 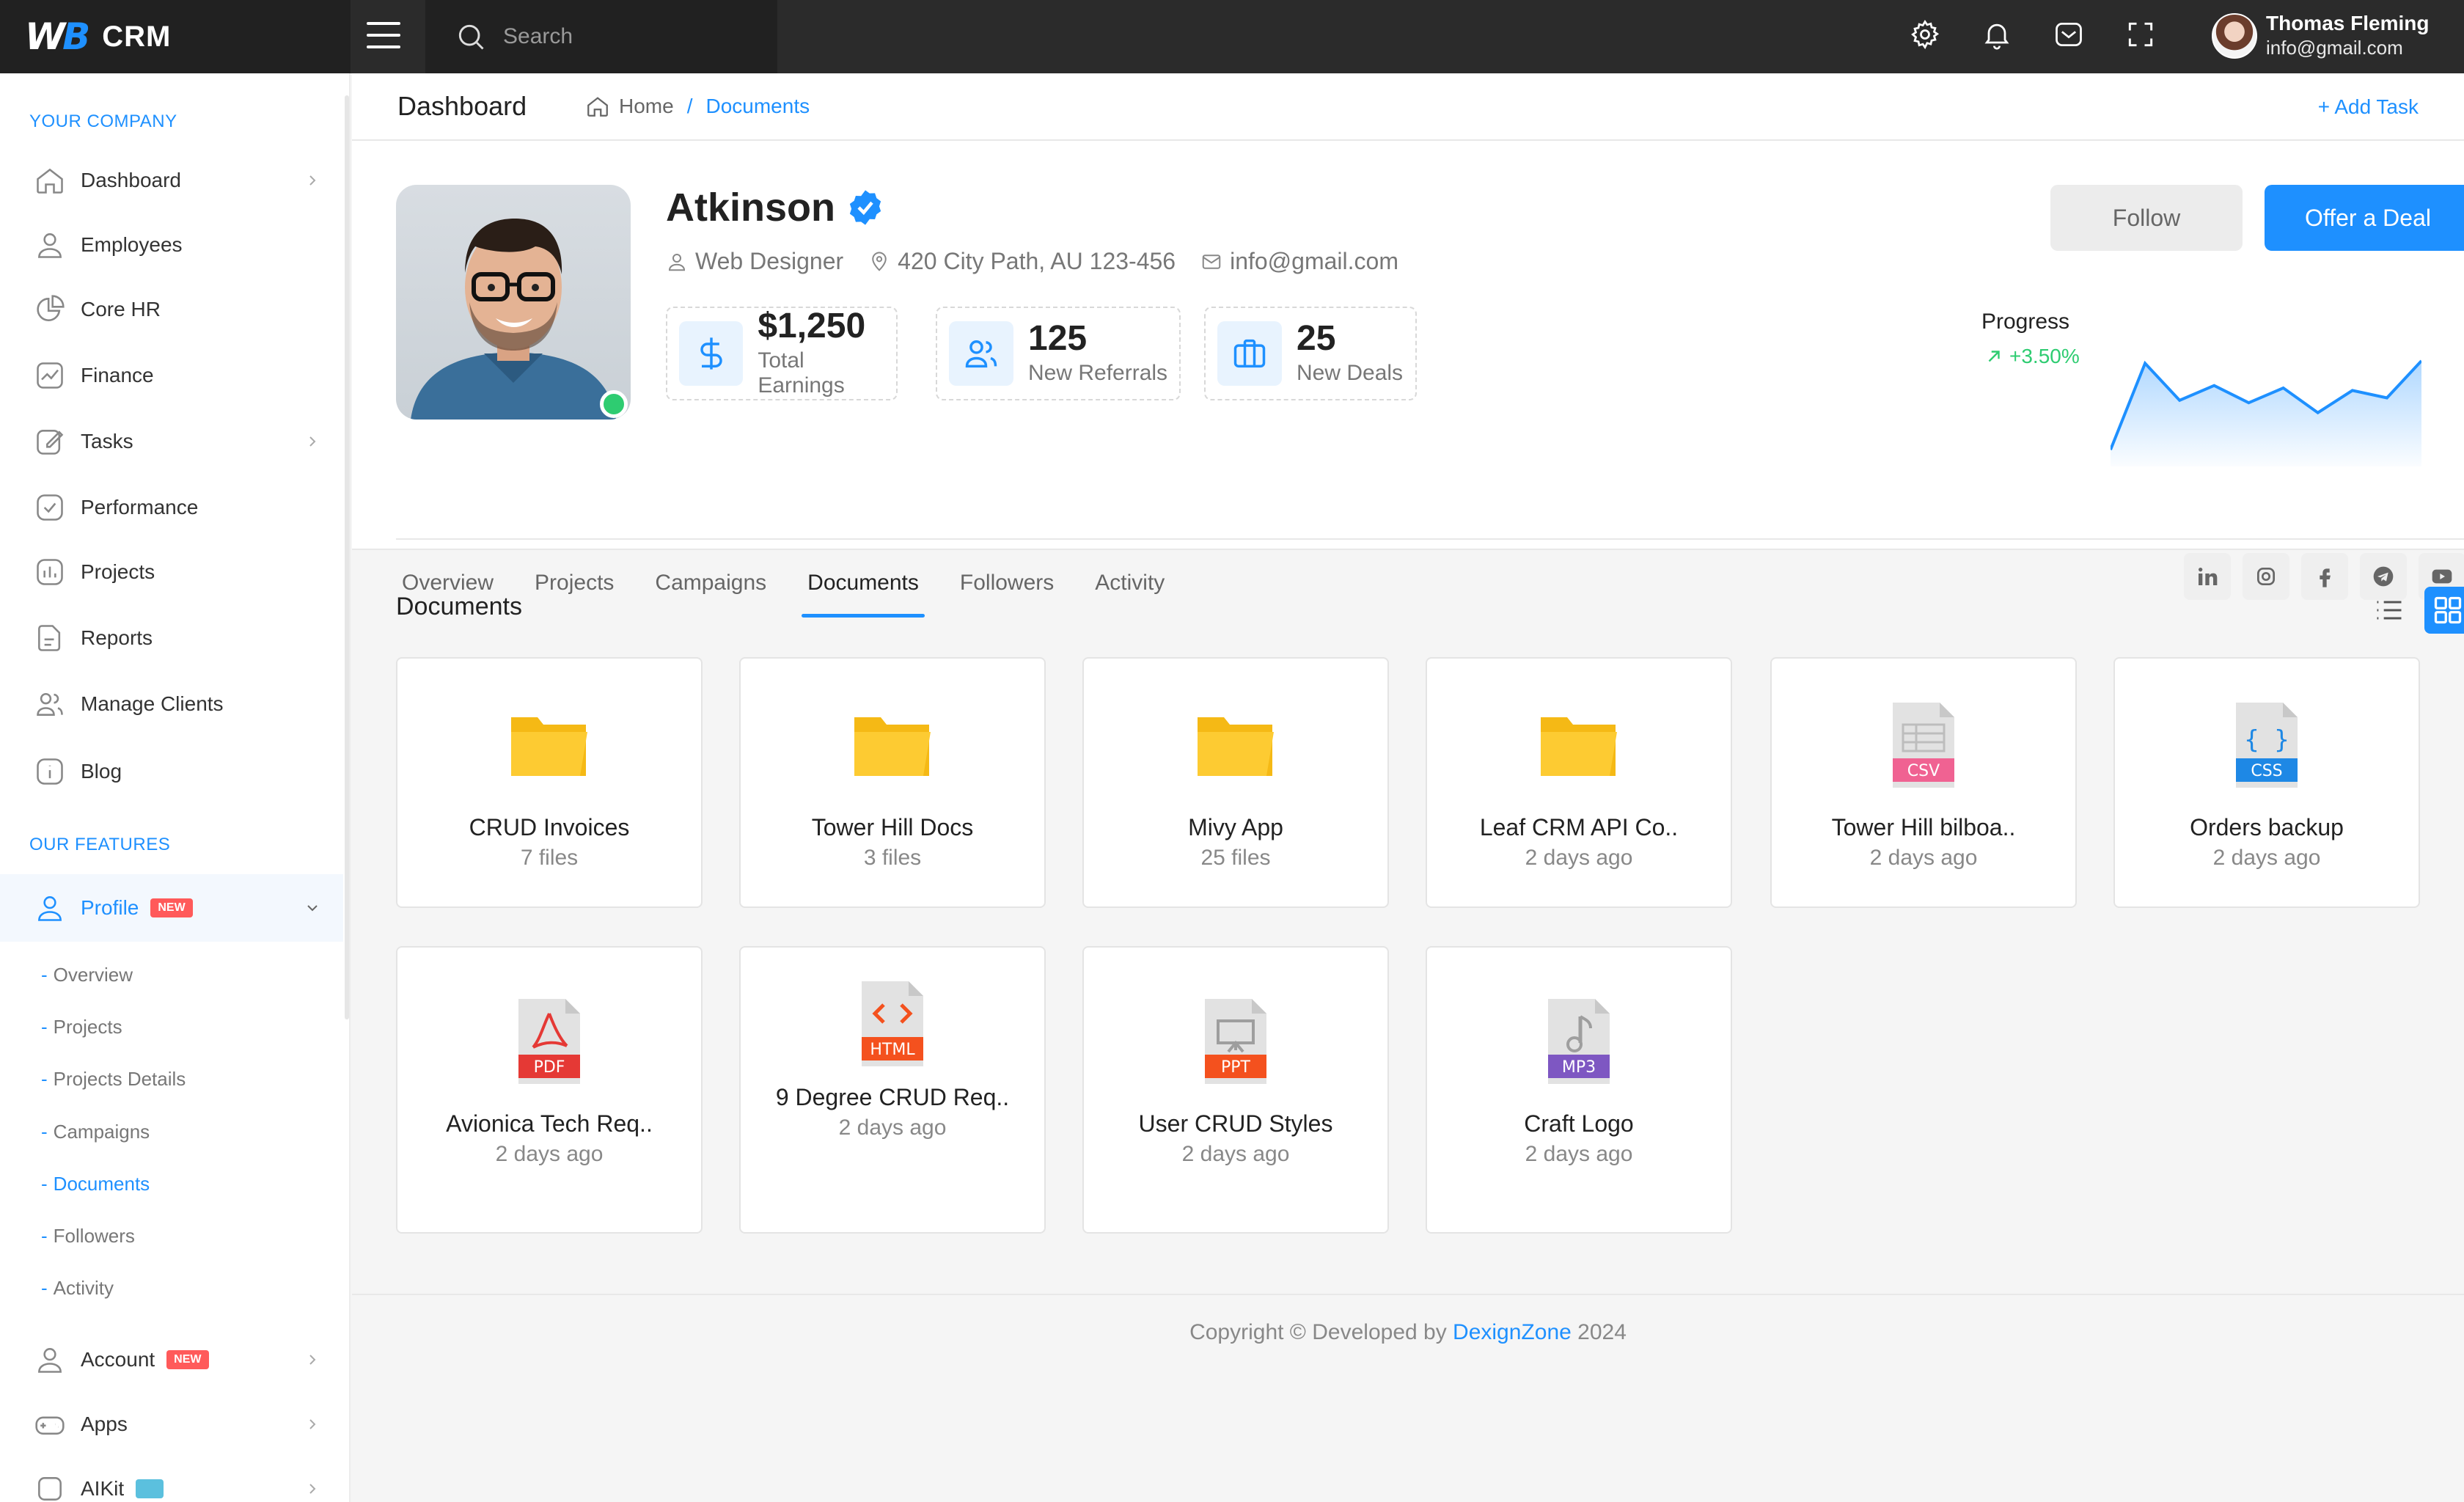 What do you see at coordinates (1299, 261) in the screenshot?
I see `profile-email: info@gmail.com` at bounding box center [1299, 261].